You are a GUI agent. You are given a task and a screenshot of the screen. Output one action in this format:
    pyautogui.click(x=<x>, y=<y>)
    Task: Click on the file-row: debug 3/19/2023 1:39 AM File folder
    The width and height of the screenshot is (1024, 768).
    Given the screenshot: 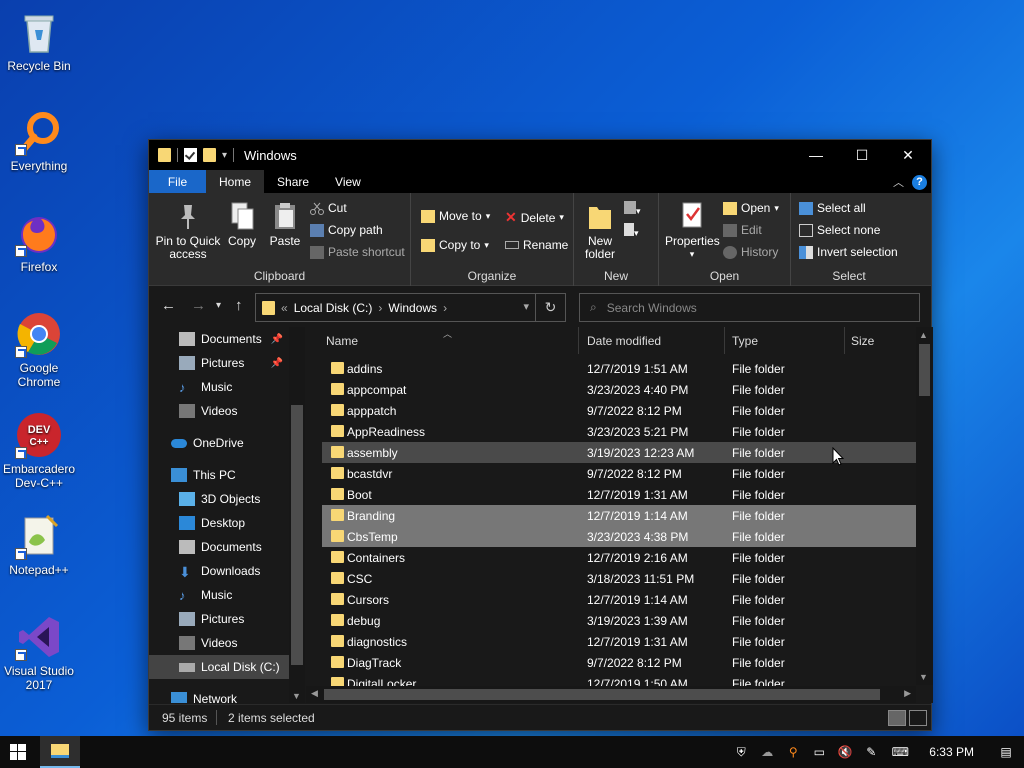 What is the action you would take?
    pyautogui.click(x=619, y=620)
    